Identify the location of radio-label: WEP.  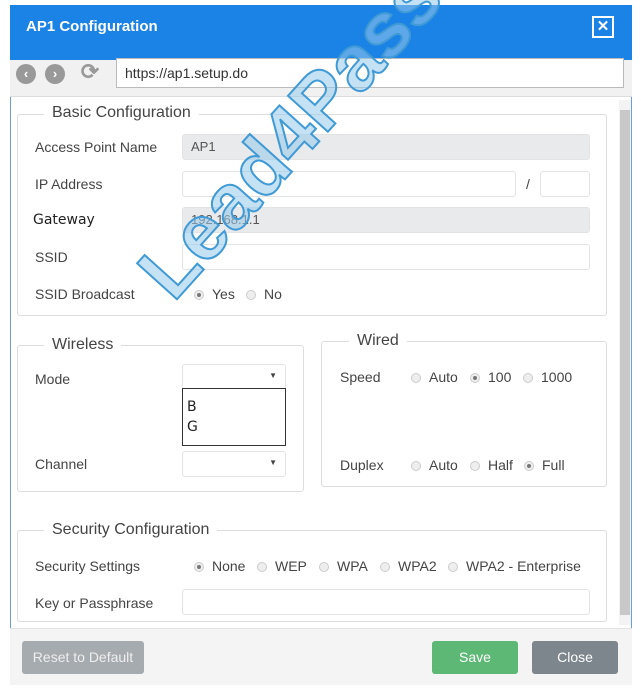
(291, 566).